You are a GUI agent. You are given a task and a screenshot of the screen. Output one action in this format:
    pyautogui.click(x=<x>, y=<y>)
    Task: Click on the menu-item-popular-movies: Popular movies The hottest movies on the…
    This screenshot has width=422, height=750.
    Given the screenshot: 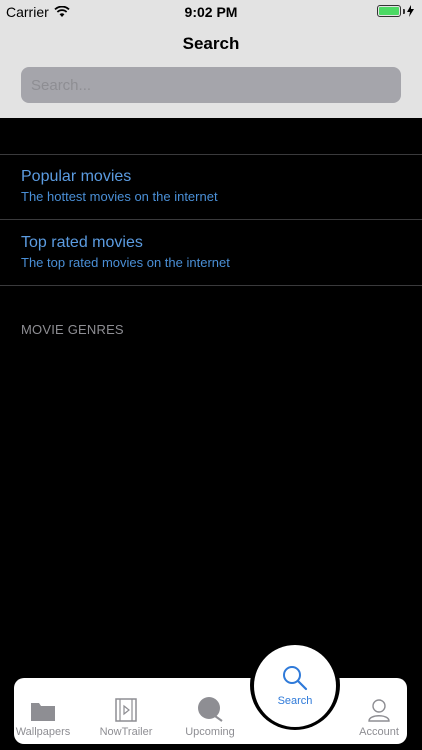 What is the action you would take?
    pyautogui.click(x=211, y=186)
    